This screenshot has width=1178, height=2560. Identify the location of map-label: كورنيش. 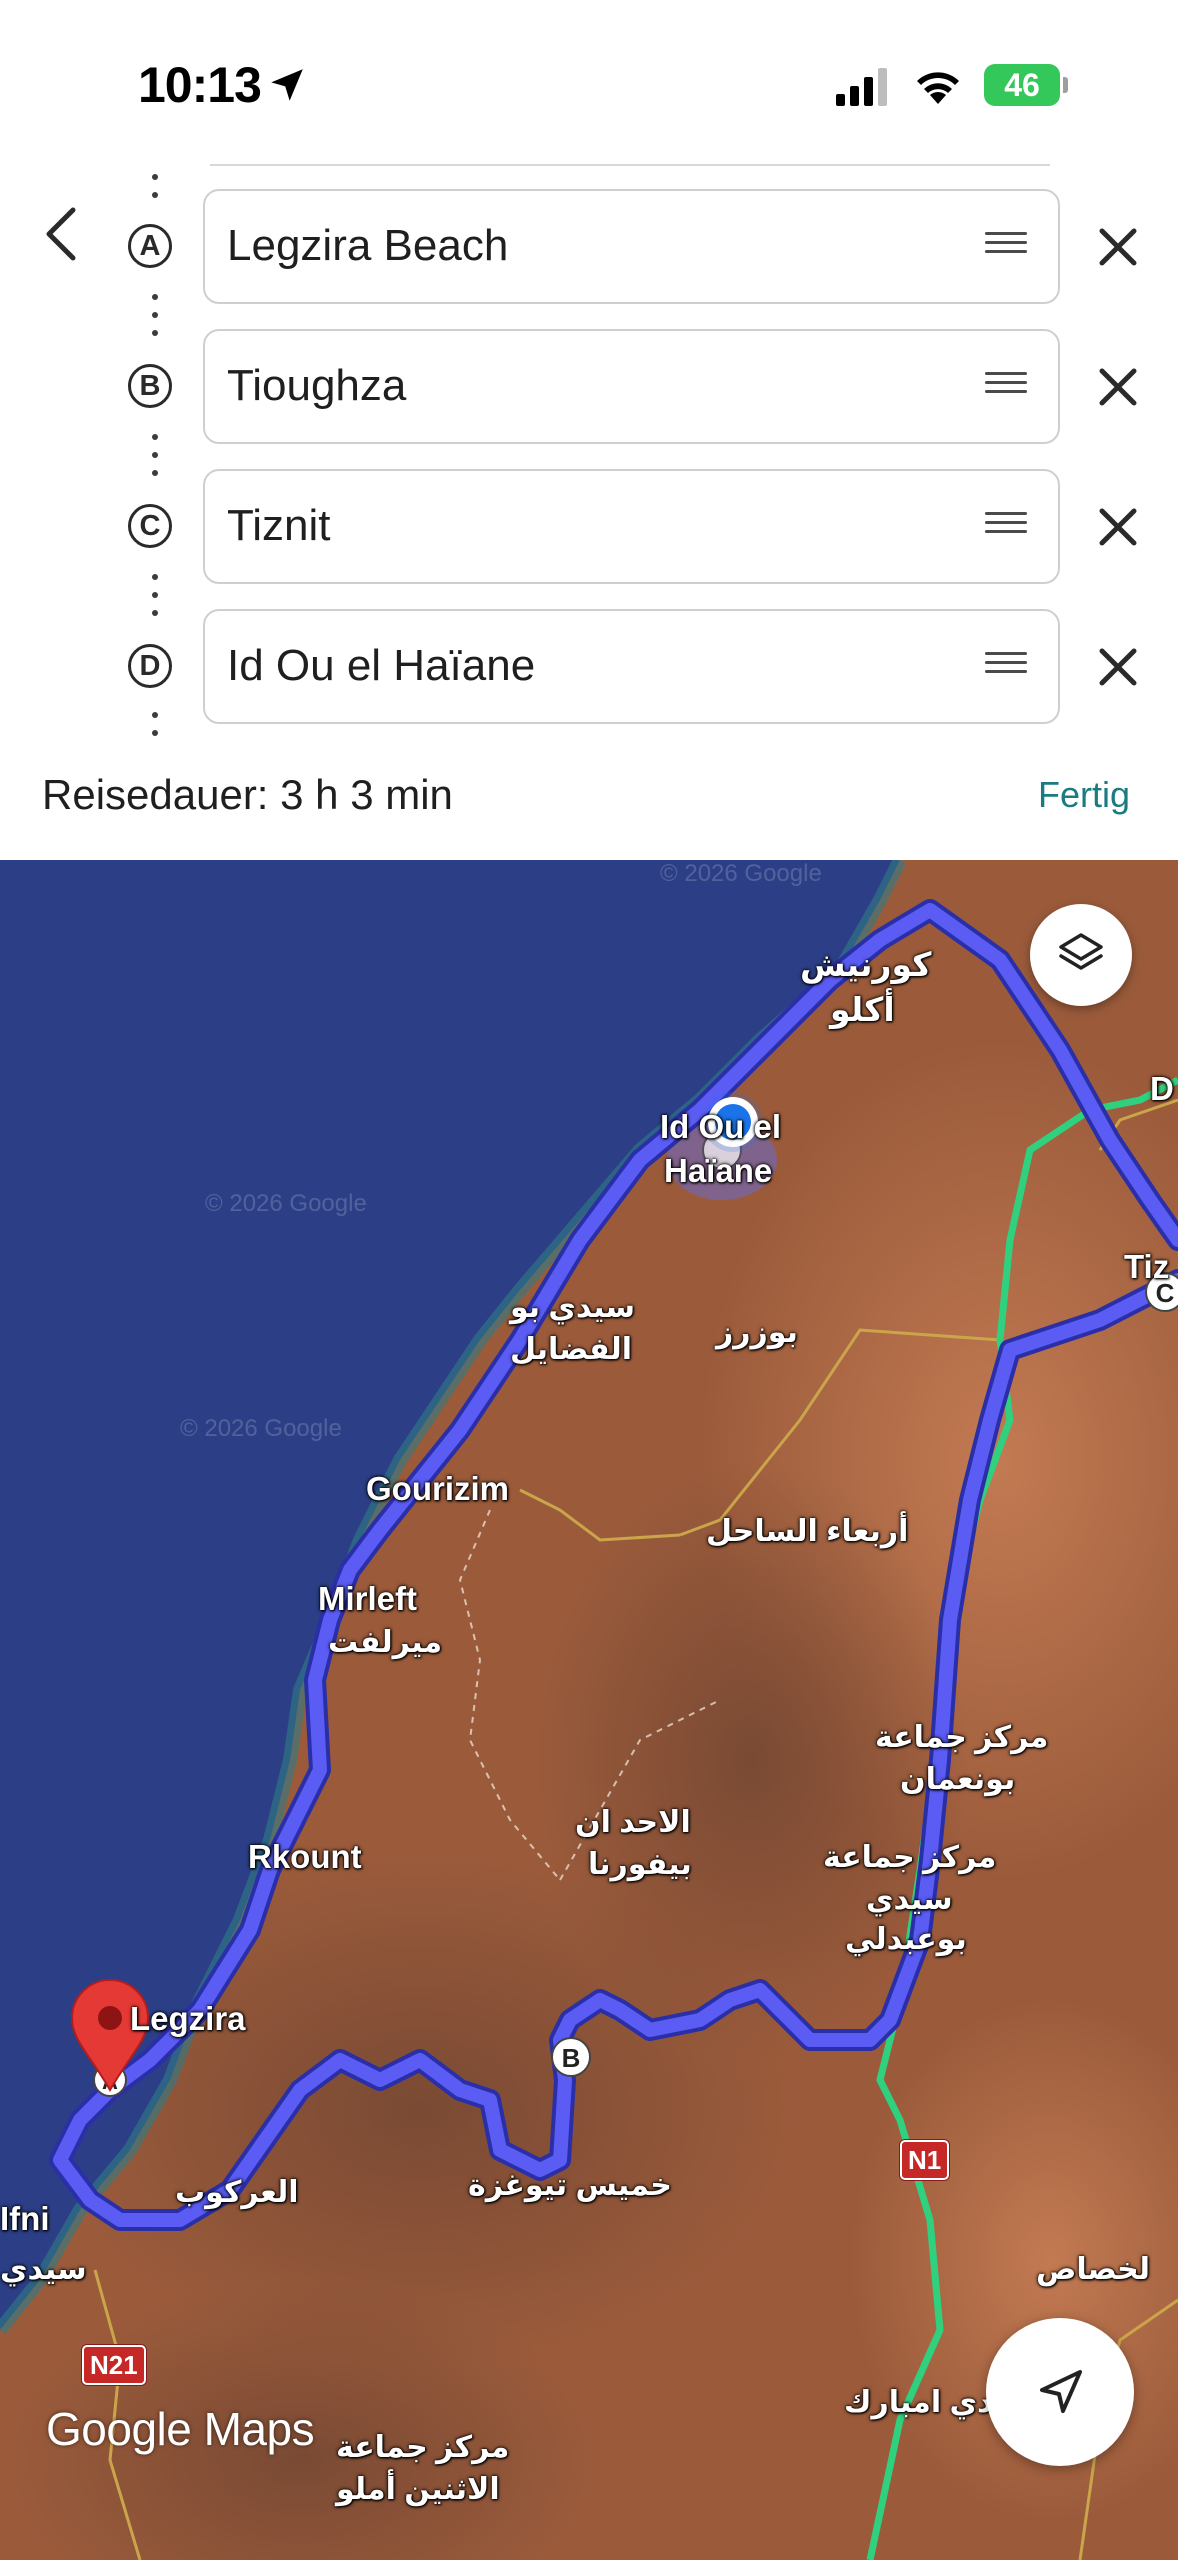
(866, 964).